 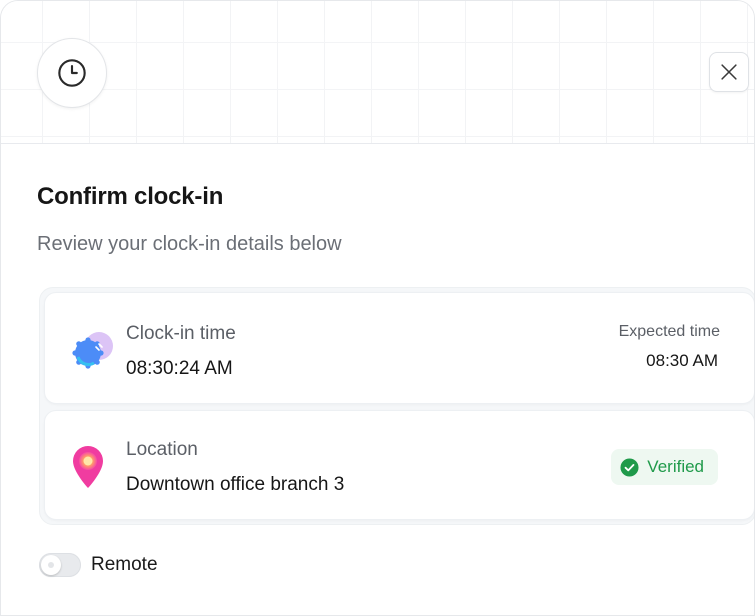 What do you see at coordinates (235, 484) in the screenshot?
I see `location-value: Downtown office branch 3` at bounding box center [235, 484].